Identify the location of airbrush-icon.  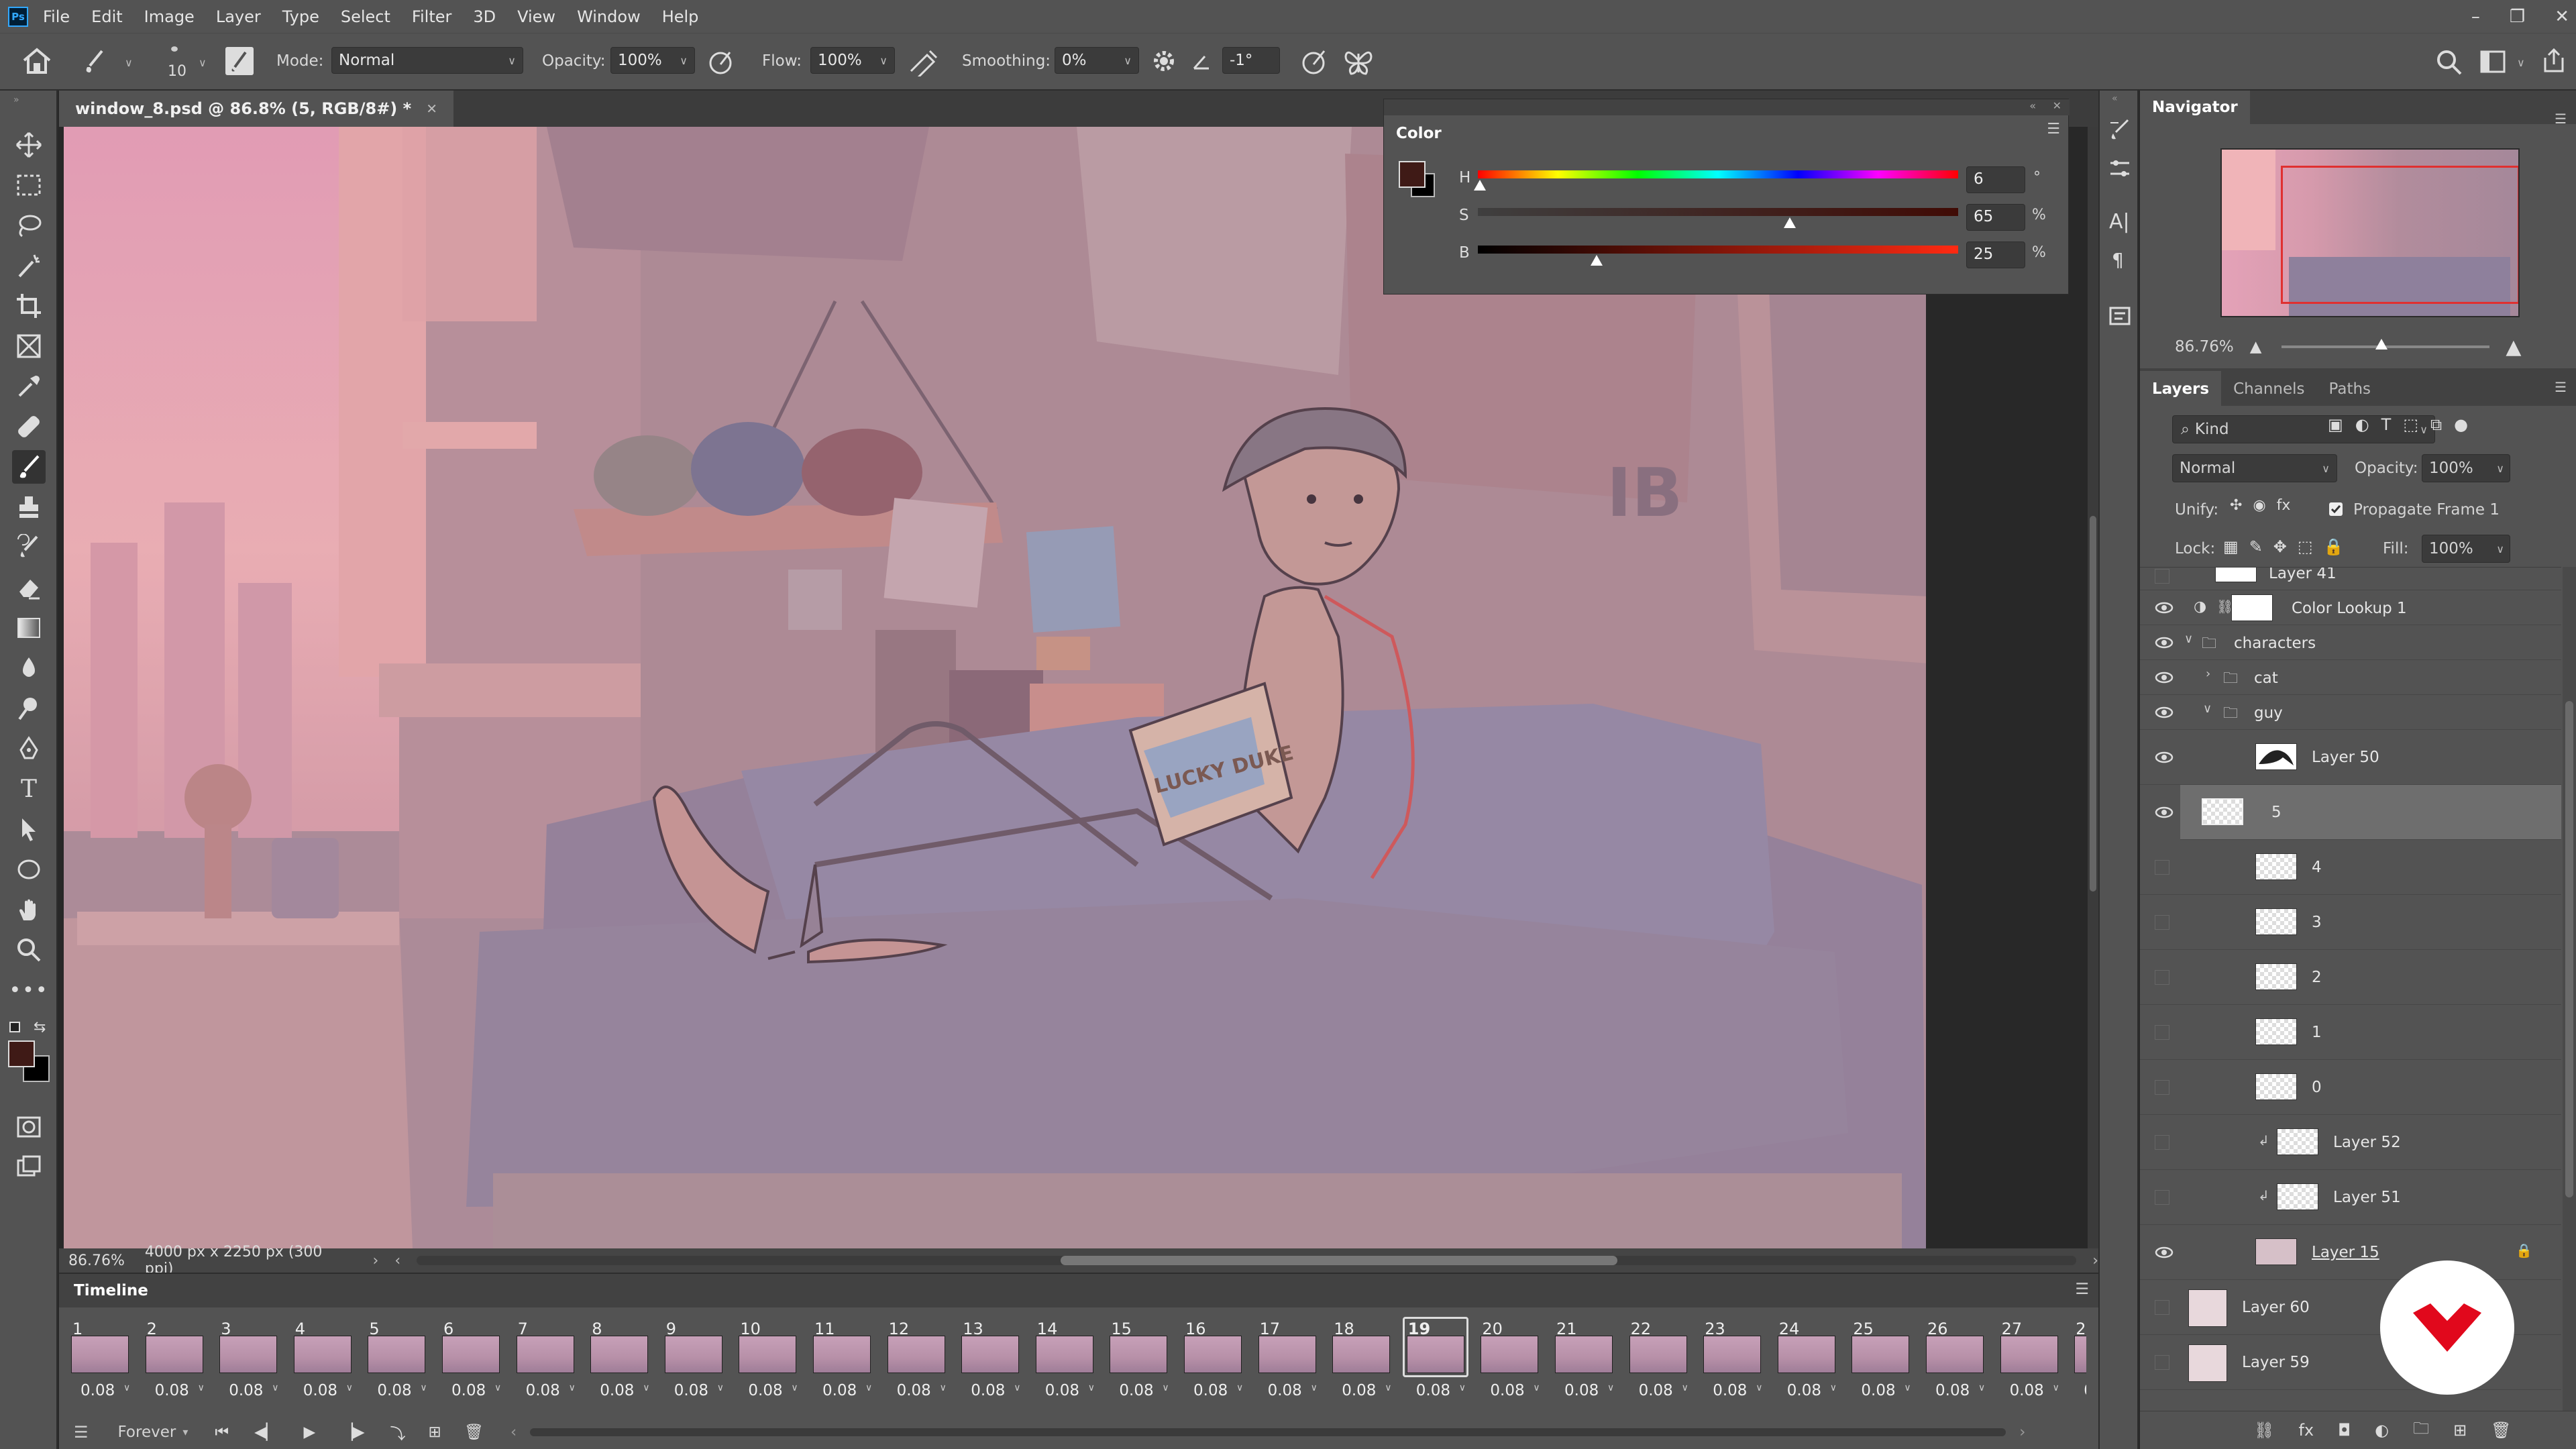
(923, 62).